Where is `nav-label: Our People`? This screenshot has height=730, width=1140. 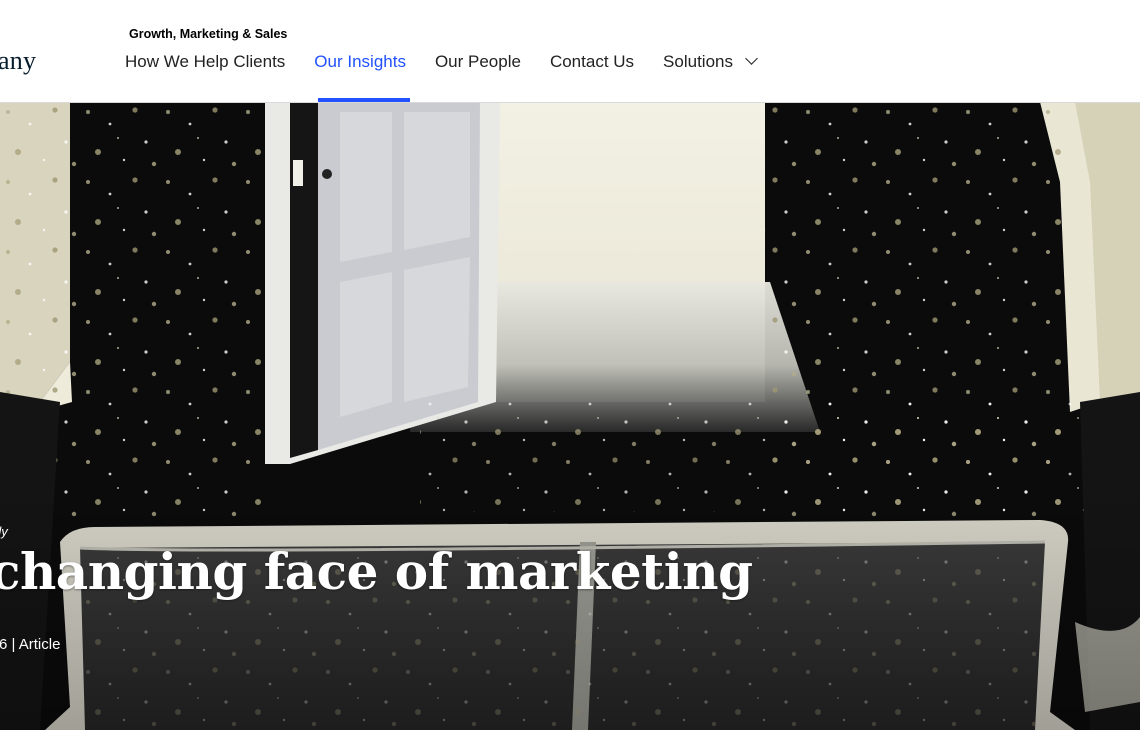
nav-label: Our People is located at coordinates (477, 61).